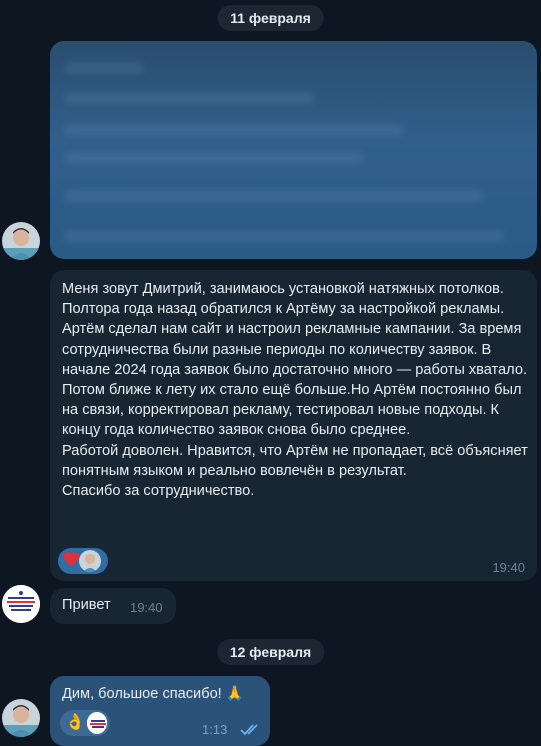 This screenshot has height=746, width=541. I want to click on reaction-badge, so click(83, 561).